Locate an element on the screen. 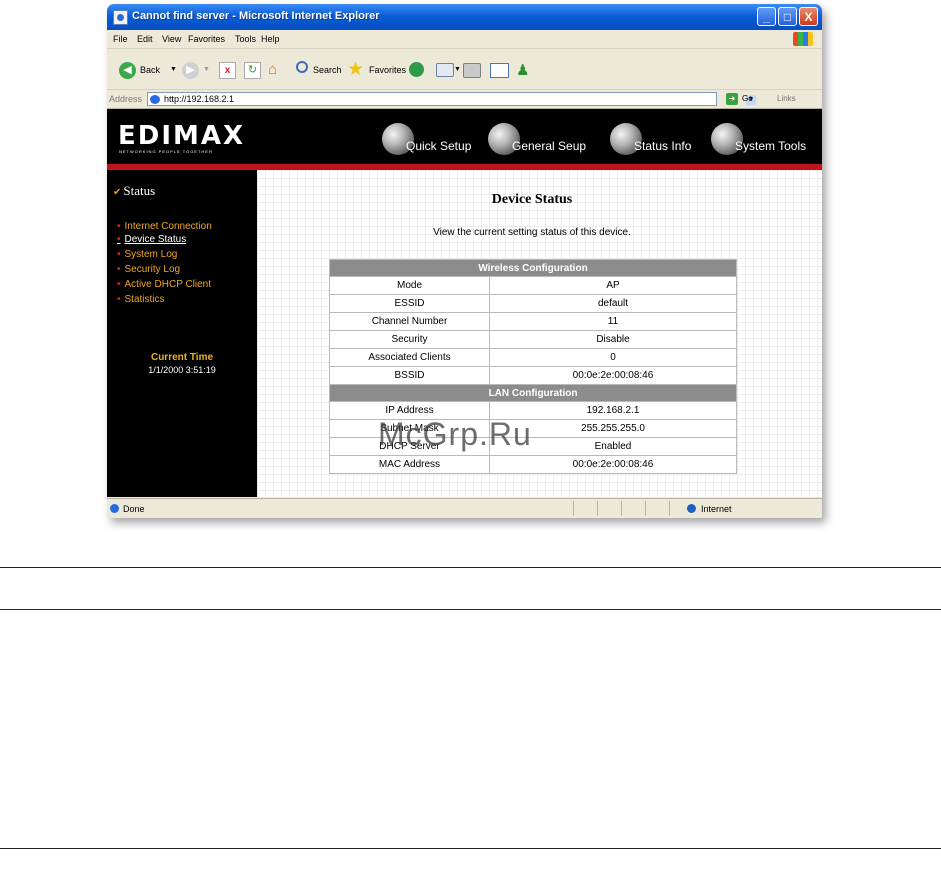 The width and height of the screenshot is (941, 874). edit-icon is located at coordinates (499, 70).